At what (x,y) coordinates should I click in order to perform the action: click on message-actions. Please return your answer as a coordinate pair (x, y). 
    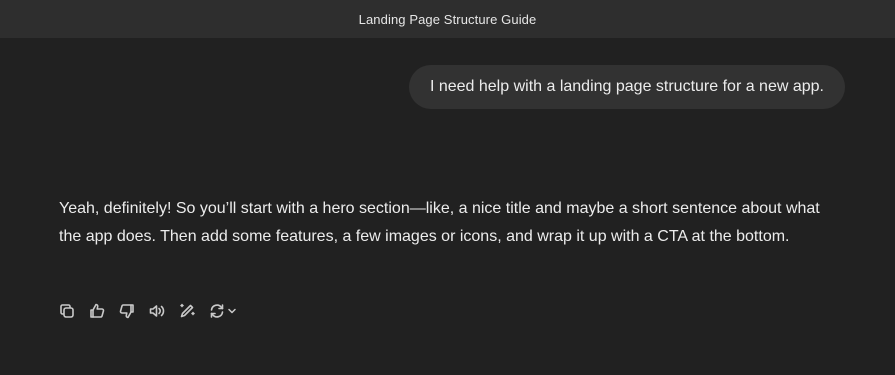
    Looking at the image, I should click on (153, 311).